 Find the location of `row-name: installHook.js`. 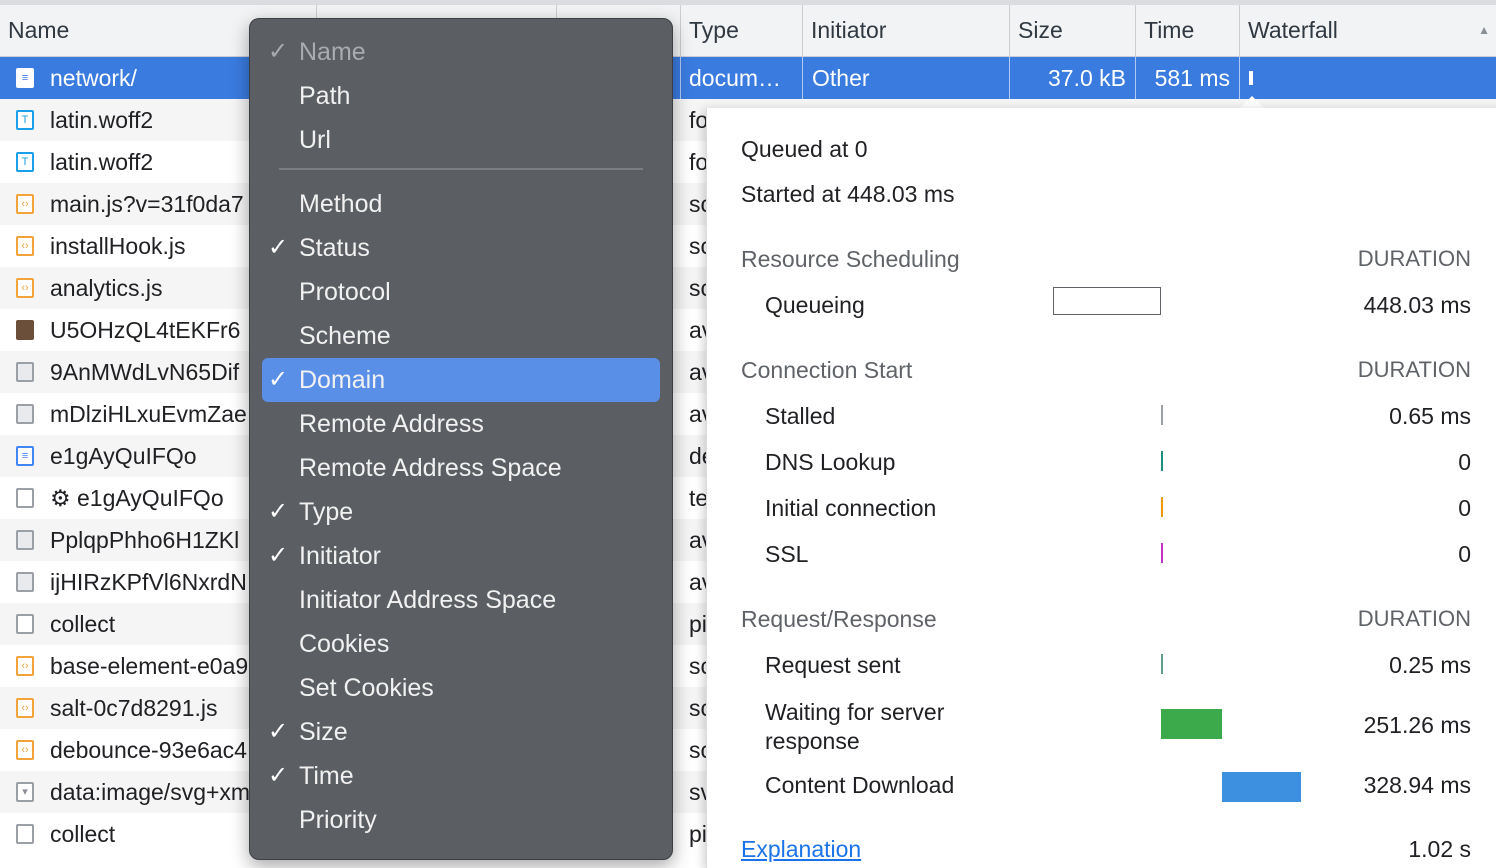

row-name: installHook.js is located at coordinates (118, 246).